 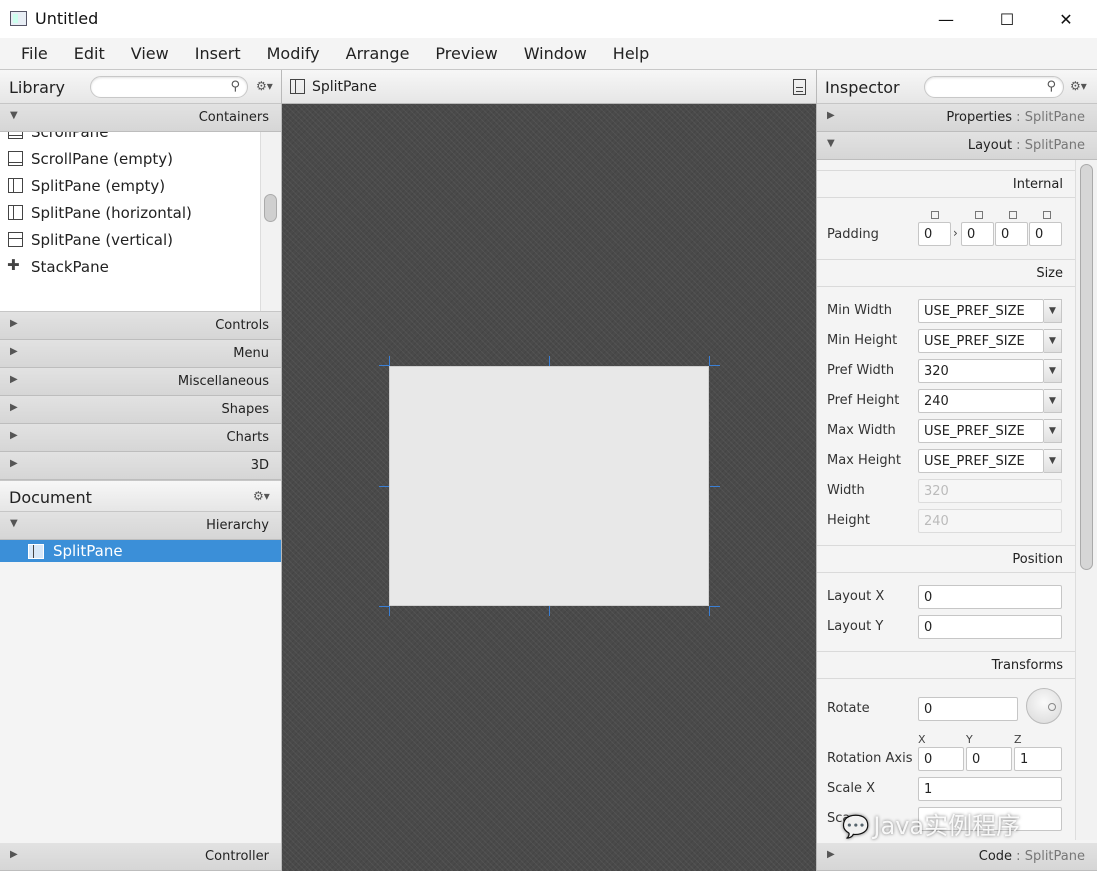 I want to click on handle-bottom-middle, so click(x=549, y=611).